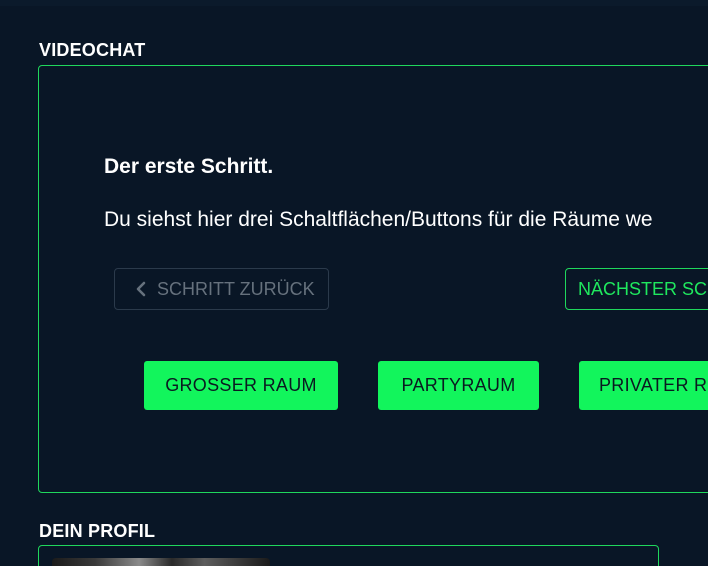  I want to click on next-step-label: NÄCHSTER SC, so click(643, 288).